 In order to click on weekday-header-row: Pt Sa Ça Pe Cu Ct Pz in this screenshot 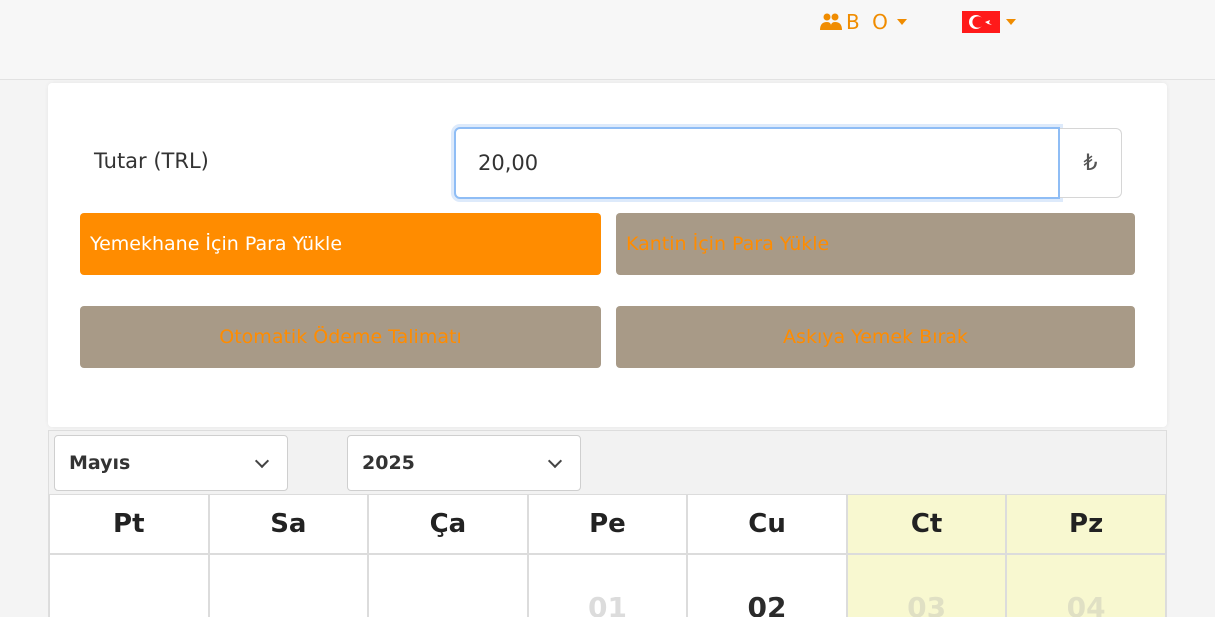, I will do `click(607, 524)`.